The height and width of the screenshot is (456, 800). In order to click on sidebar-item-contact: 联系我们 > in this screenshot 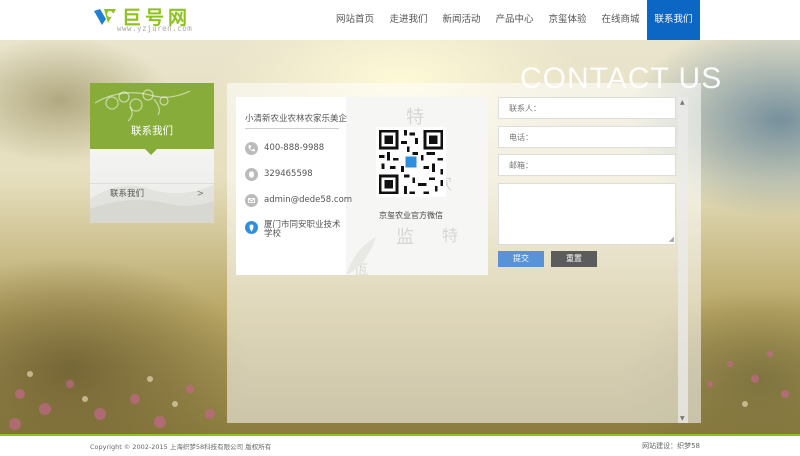, I will do `click(152, 193)`.